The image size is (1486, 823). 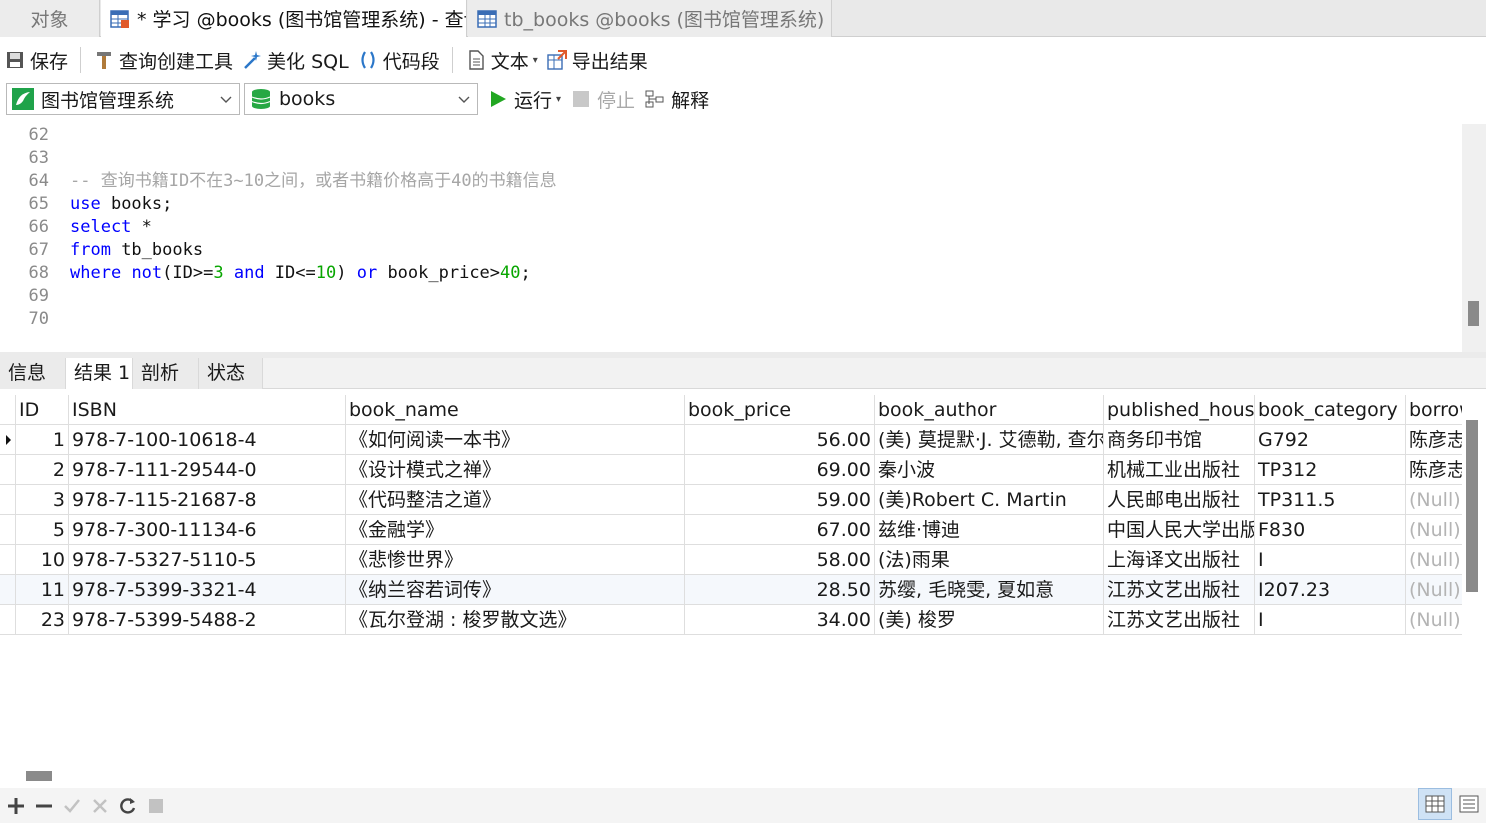 What do you see at coordinates (1179, 410) in the screenshot?
I see `column-header-published-house: published_house` at bounding box center [1179, 410].